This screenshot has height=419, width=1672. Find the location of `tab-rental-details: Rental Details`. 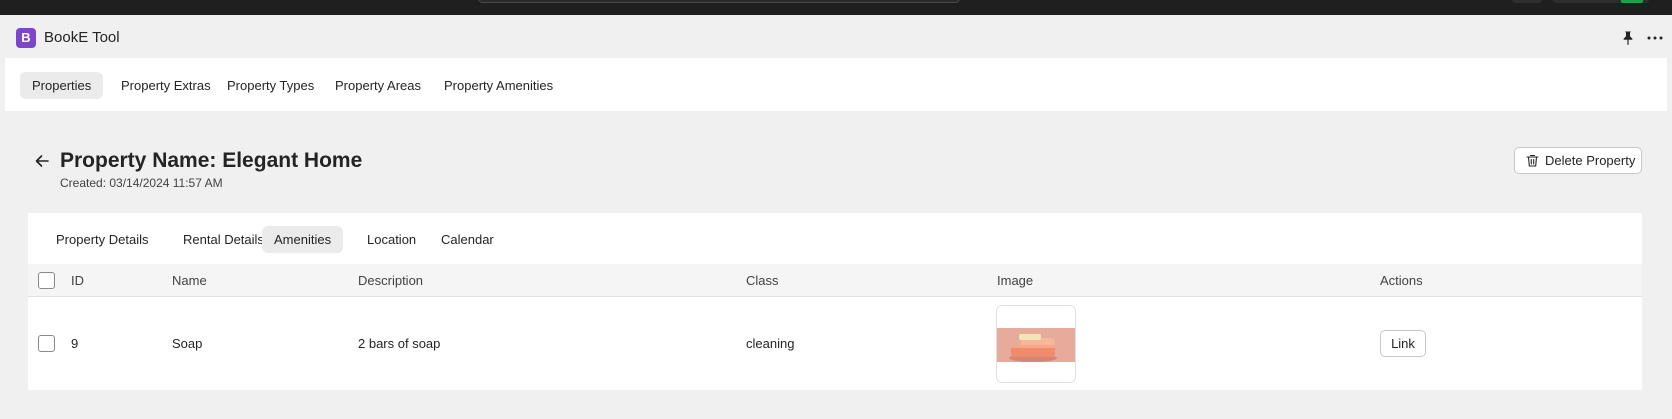

tab-rental-details: Rental Details is located at coordinates (223, 239).